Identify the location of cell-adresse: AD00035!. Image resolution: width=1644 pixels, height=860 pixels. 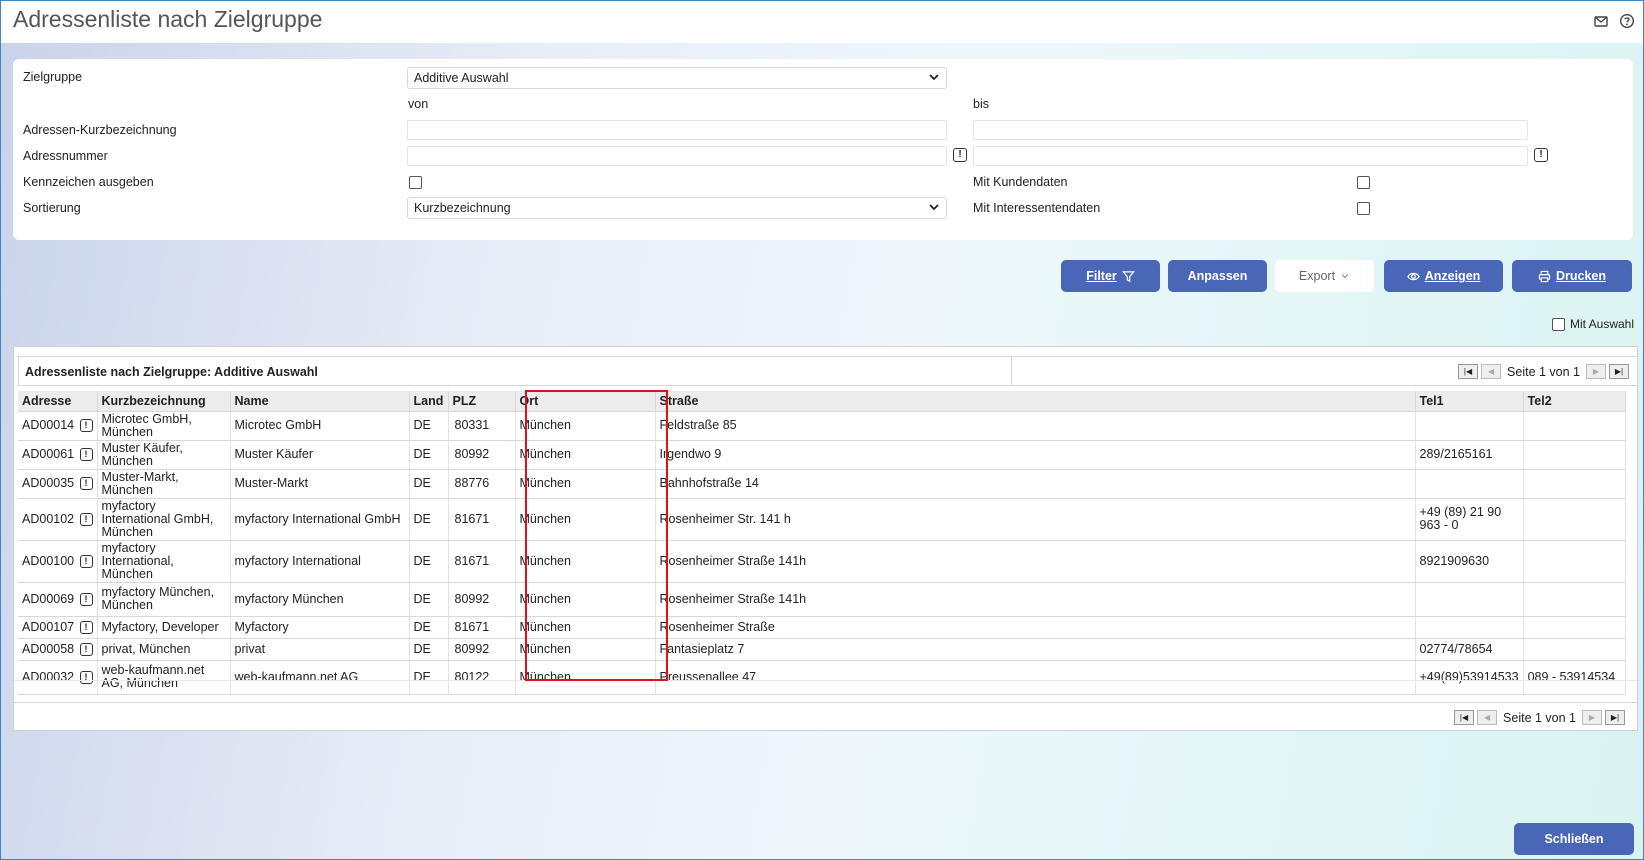
(58, 484).